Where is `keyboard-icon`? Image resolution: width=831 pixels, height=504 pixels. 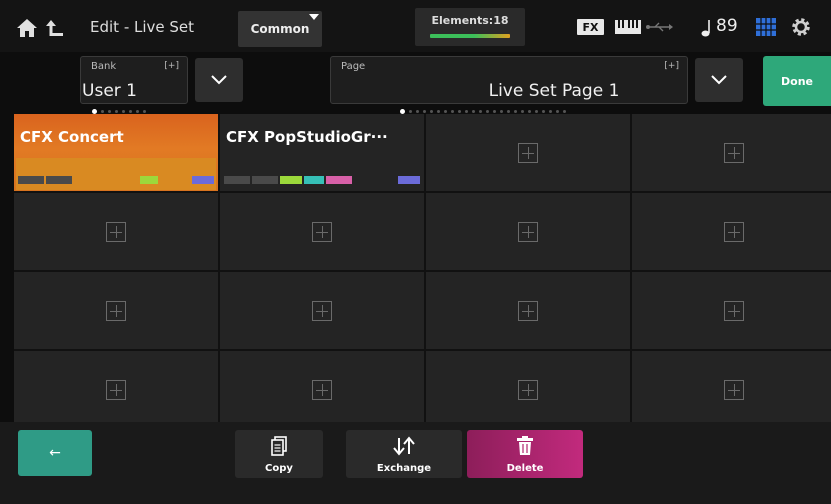 keyboard-icon is located at coordinates (628, 27).